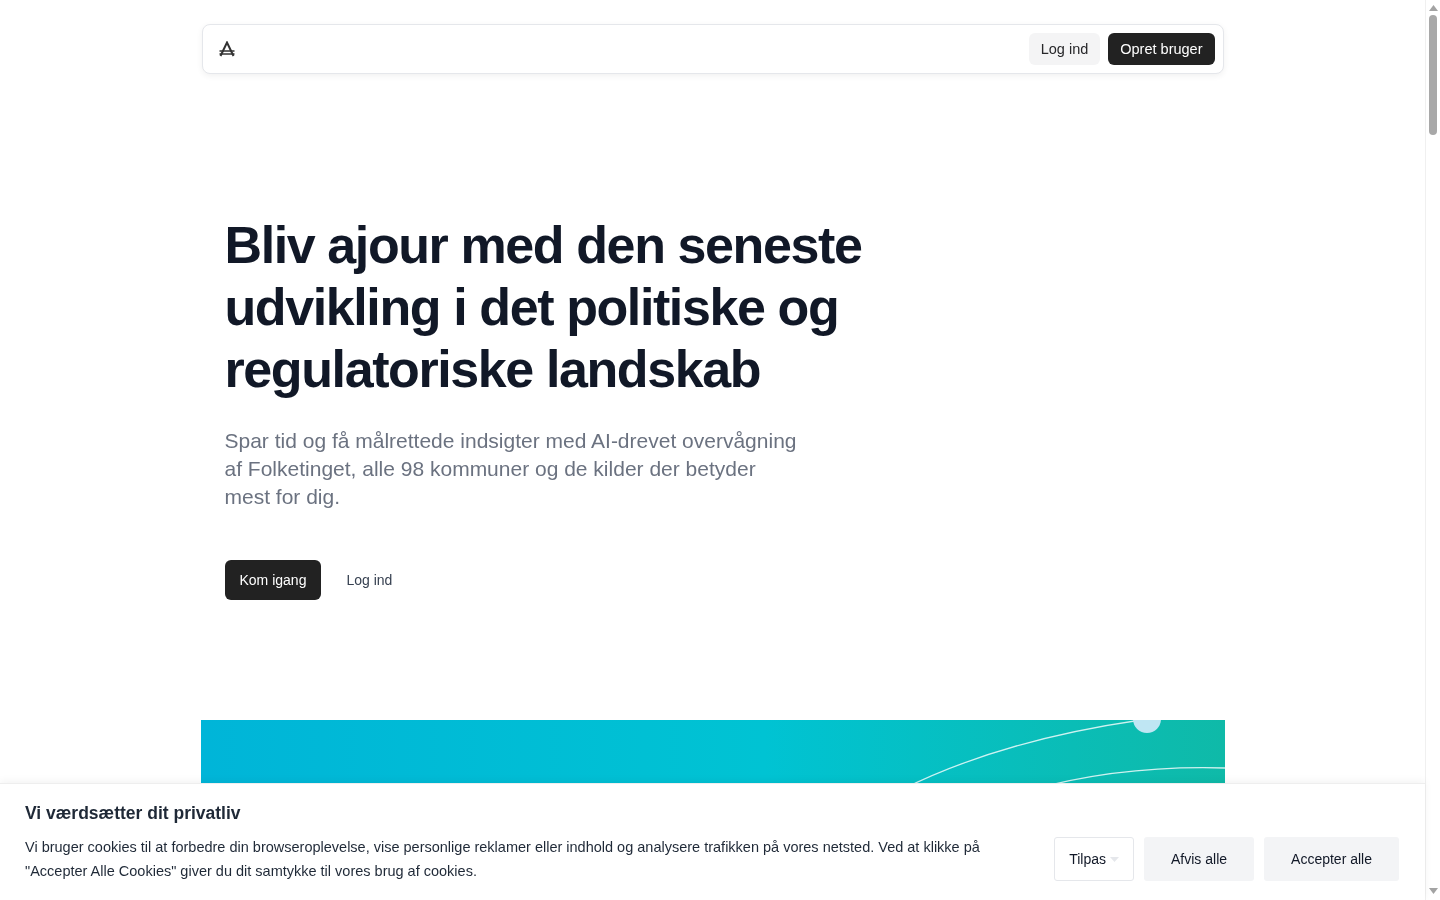  What do you see at coordinates (1331, 859) in the screenshot?
I see `cookie-button: Accepter alle` at bounding box center [1331, 859].